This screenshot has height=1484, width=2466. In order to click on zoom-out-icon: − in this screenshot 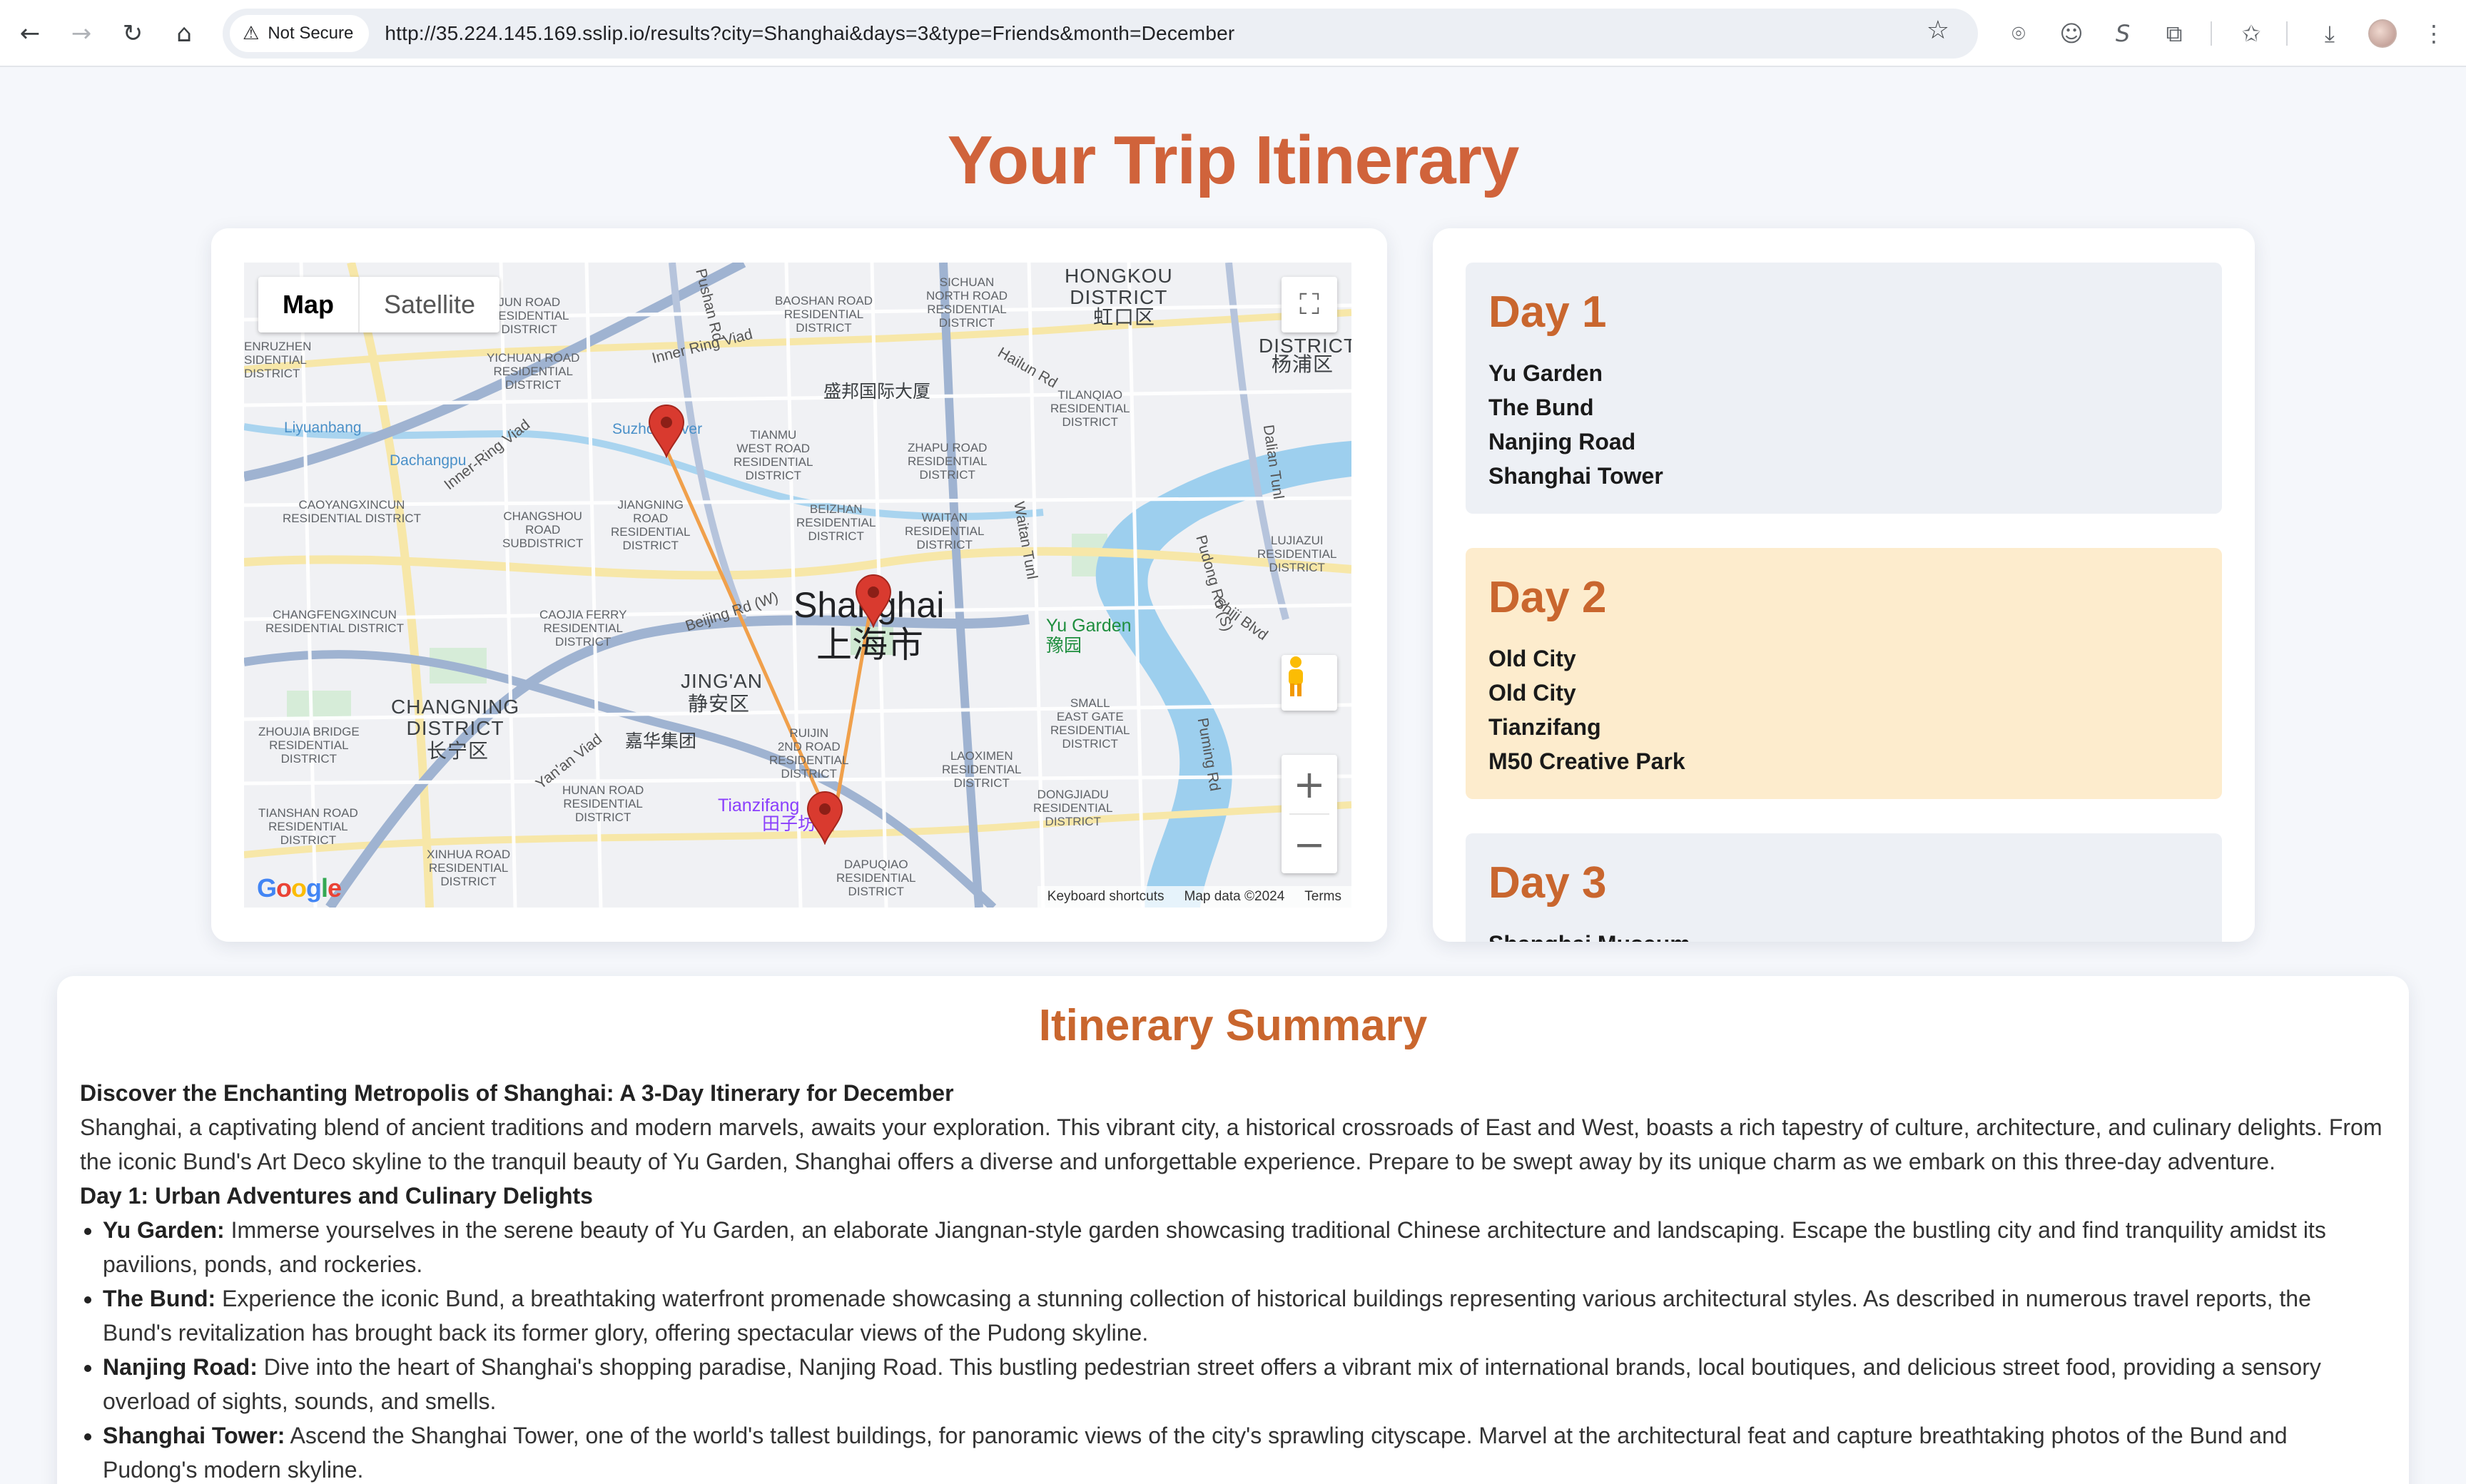, I will do `click(1309, 844)`.